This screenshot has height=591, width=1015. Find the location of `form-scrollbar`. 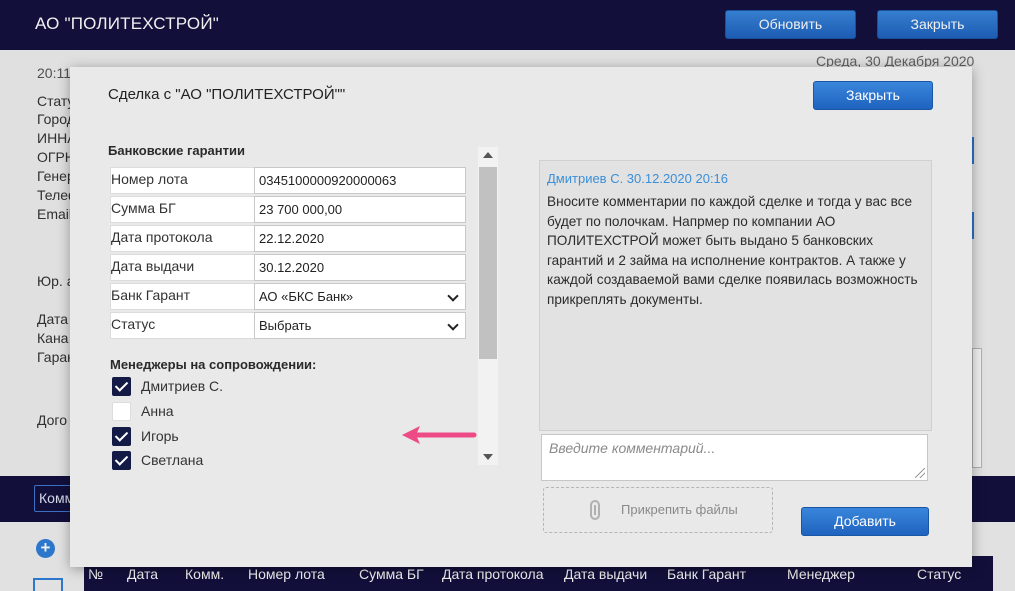

form-scrollbar is located at coordinates (488, 306).